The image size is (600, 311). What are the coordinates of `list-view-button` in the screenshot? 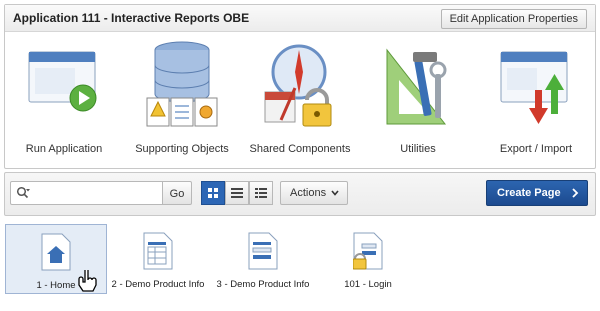 It's located at (237, 193).